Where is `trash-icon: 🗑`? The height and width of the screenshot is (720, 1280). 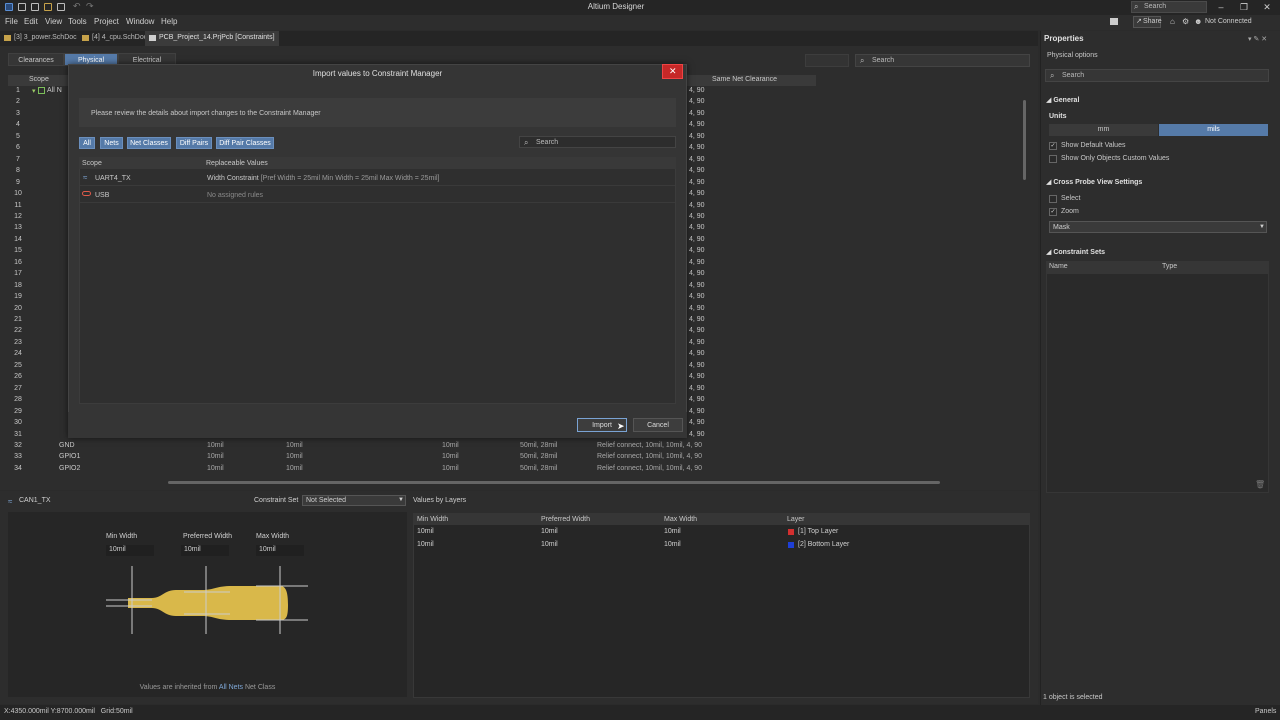 trash-icon: 🗑 is located at coordinates (1260, 484).